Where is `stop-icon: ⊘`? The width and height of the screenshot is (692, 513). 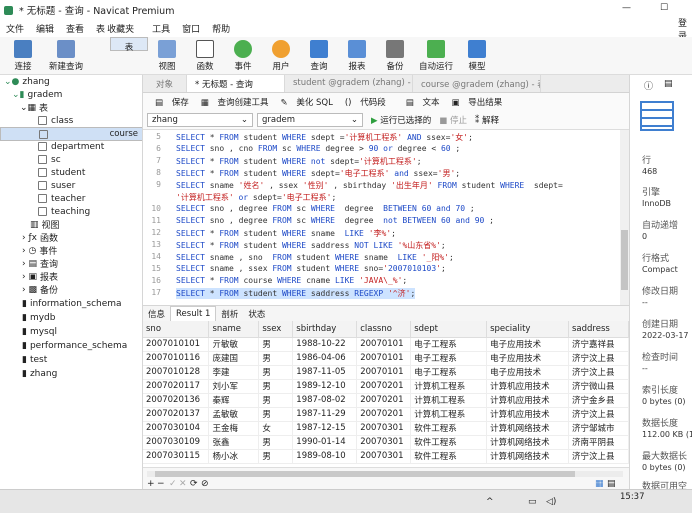 stop-icon: ⊘ is located at coordinates (205, 484).